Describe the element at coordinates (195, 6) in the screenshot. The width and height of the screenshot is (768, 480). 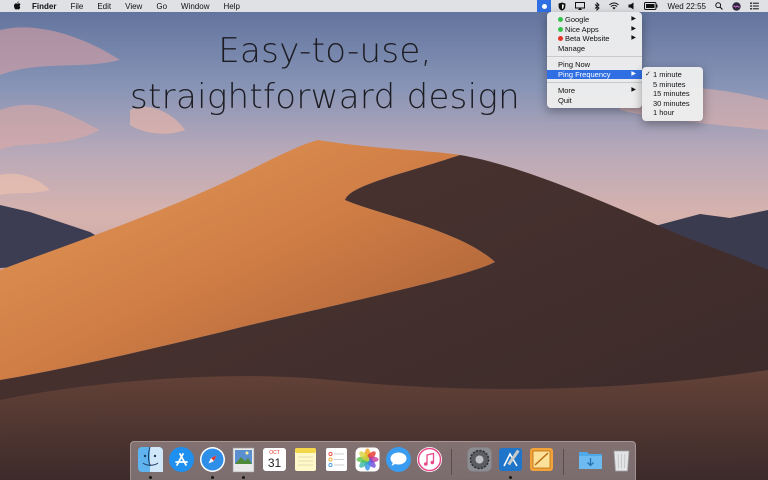
I see `menu-window: Window` at that location.